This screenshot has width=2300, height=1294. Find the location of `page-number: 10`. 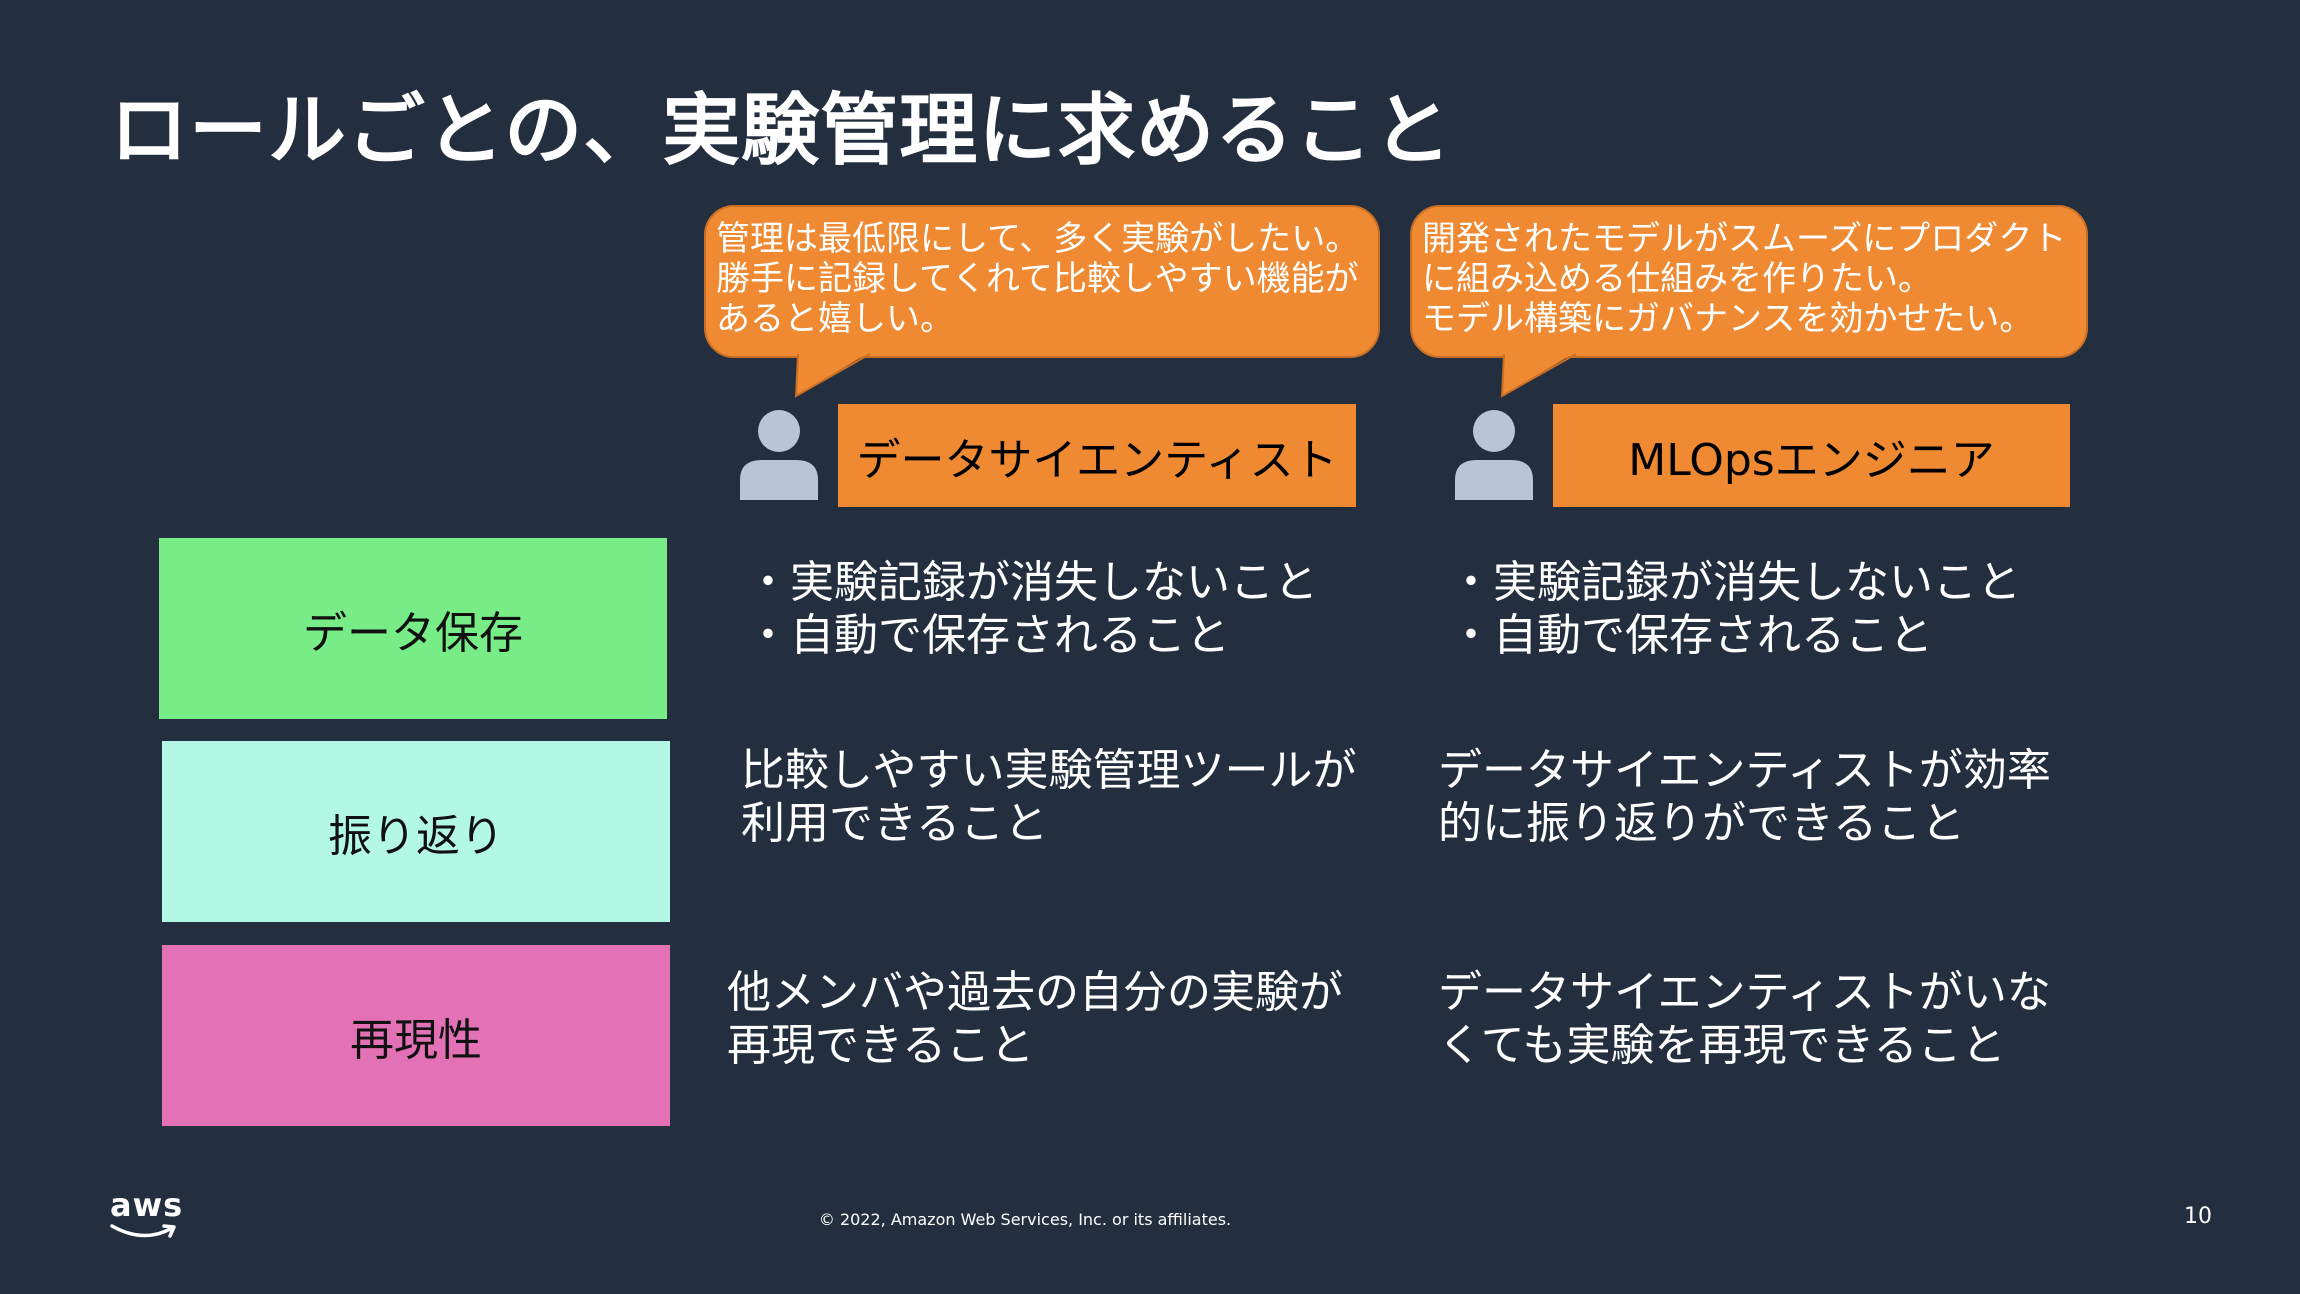

page-number: 10 is located at coordinates (2198, 1216).